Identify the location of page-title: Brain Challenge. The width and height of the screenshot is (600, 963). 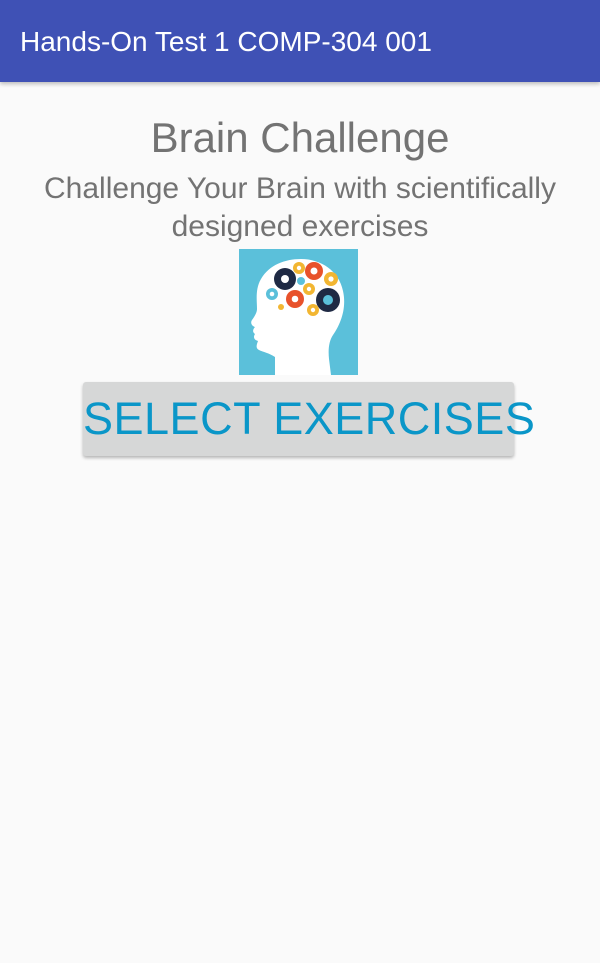
(300, 137).